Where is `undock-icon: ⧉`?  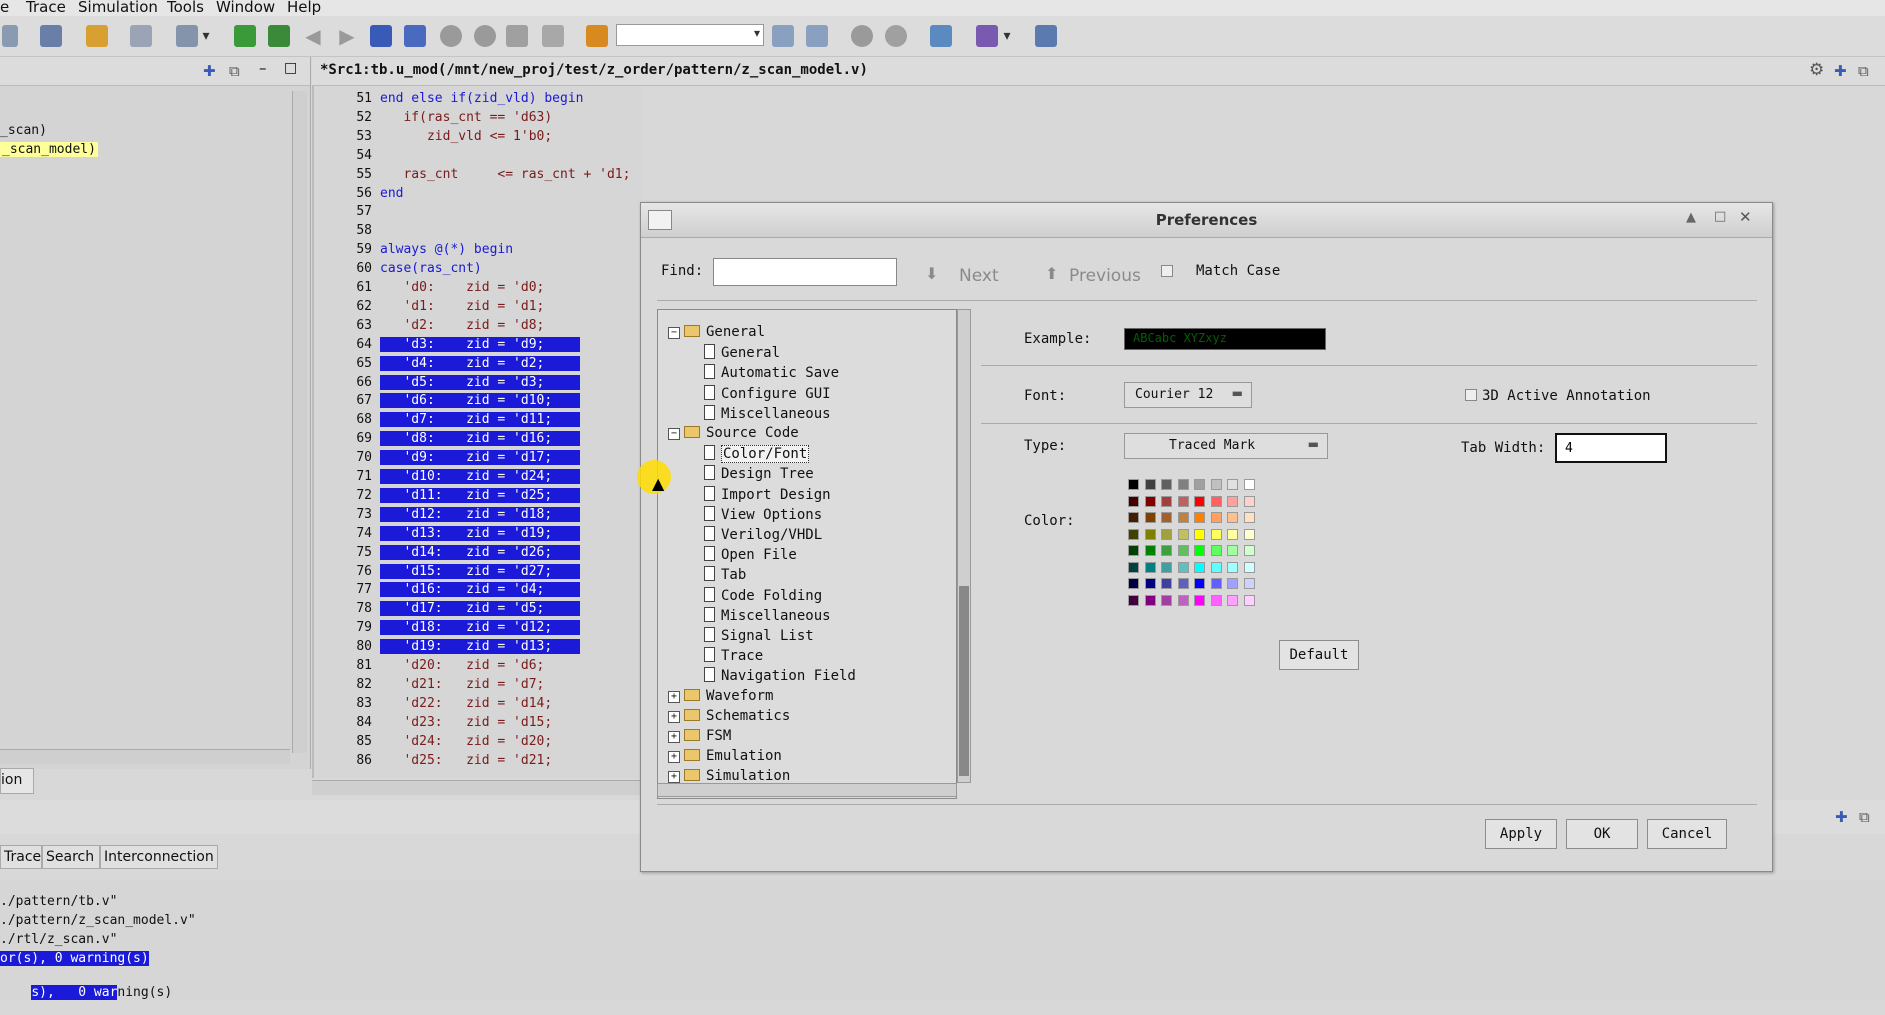
undock-icon: ⧉ is located at coordinates (1863, 71).